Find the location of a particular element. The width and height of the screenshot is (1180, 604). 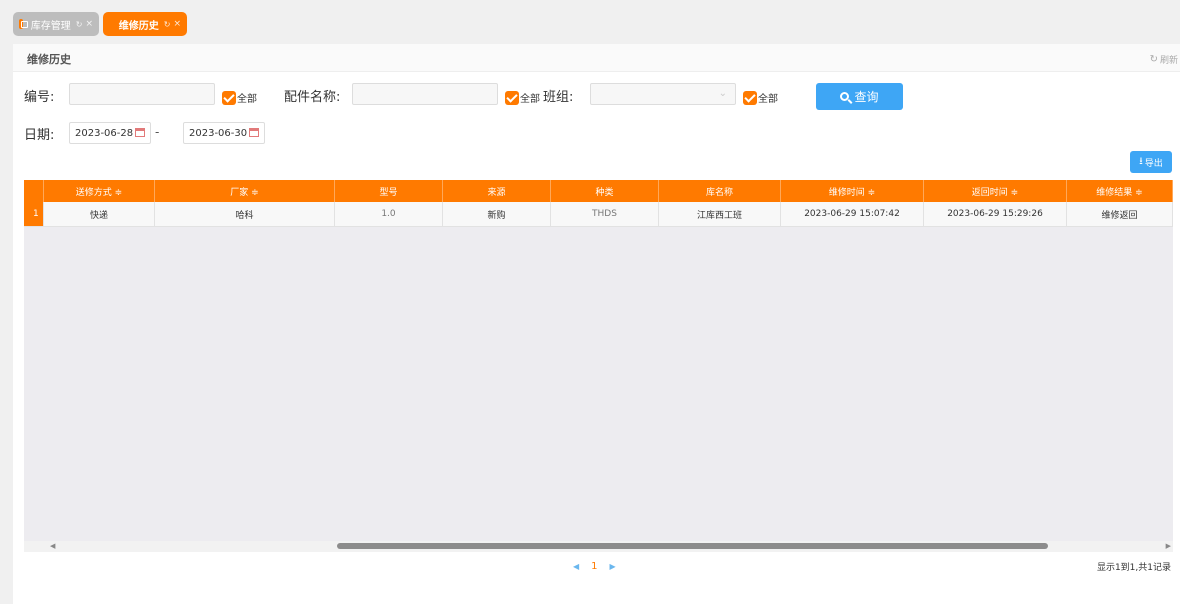

column-header: 型号 is located at coordinates (389, 191).